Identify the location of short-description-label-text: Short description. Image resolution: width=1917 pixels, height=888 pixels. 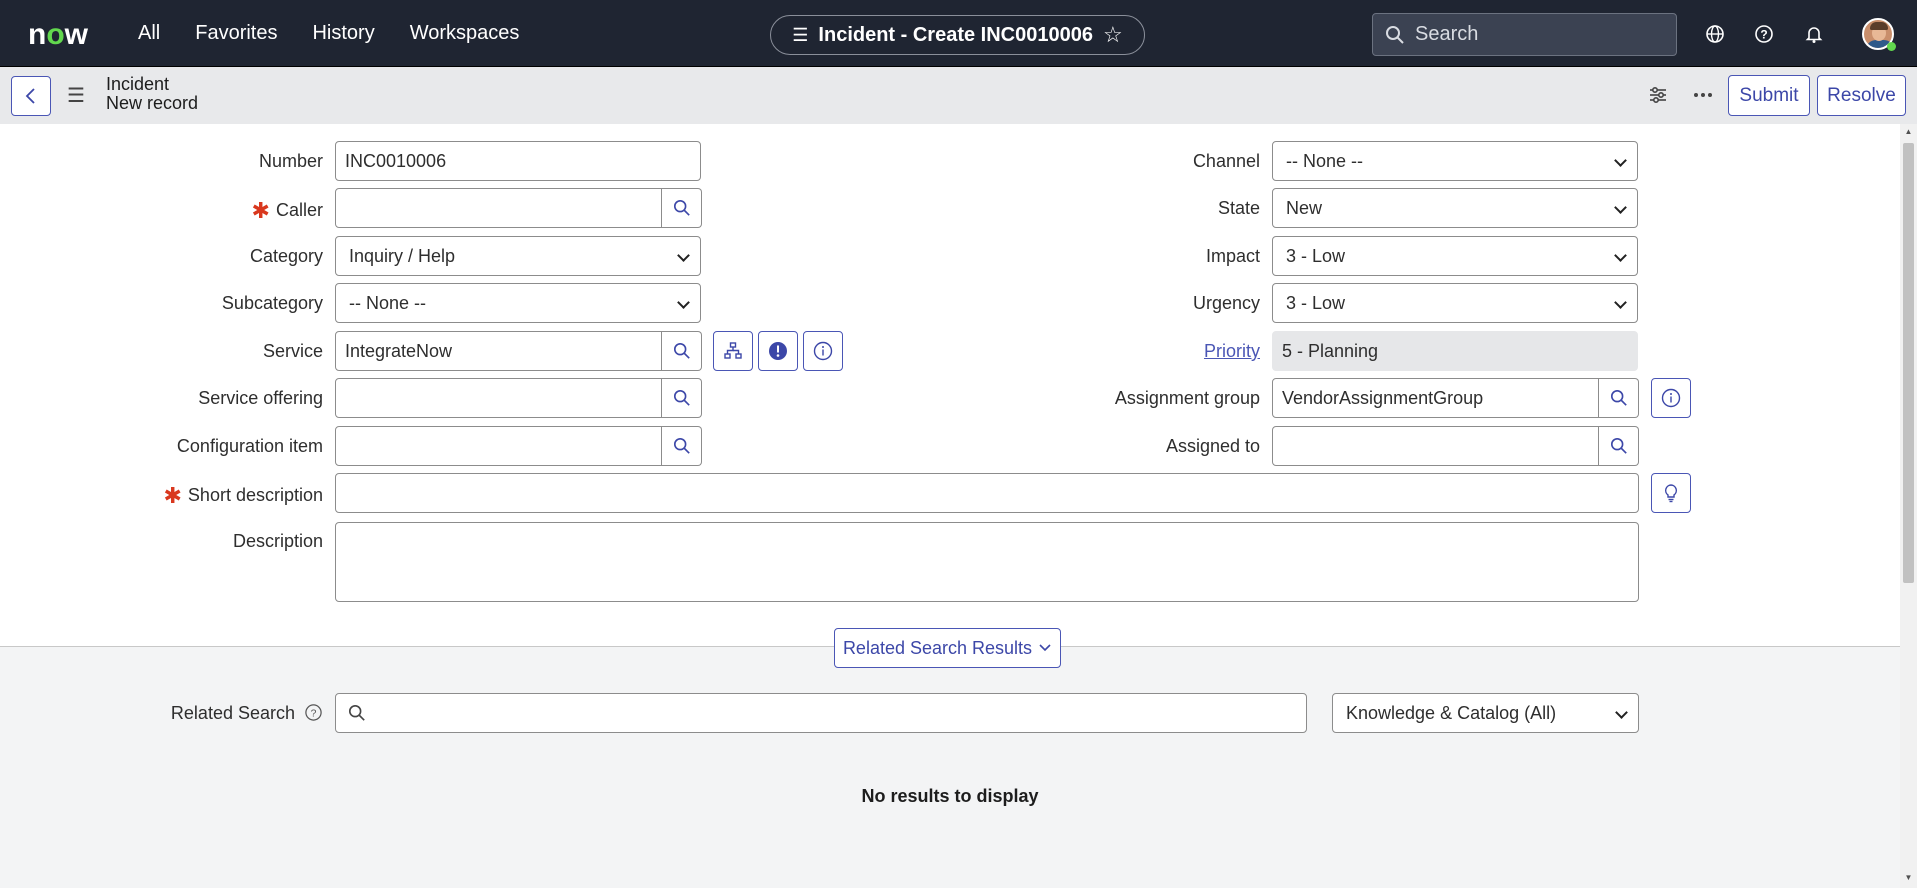
(255, 495).